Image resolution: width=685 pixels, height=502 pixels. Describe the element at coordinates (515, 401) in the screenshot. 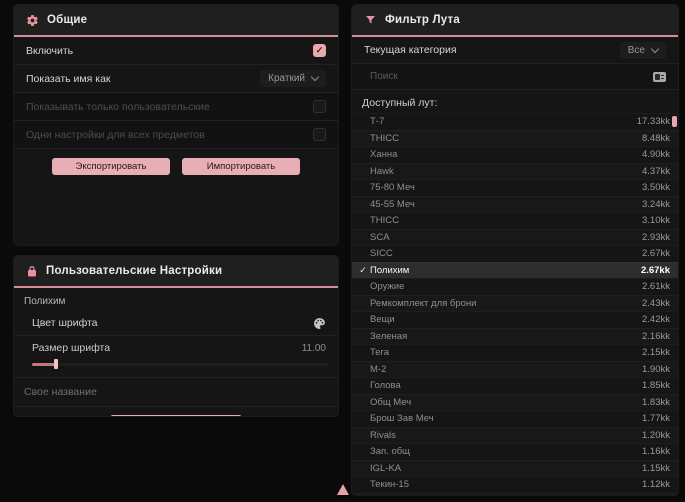

I see `loot-row: Общ Меч 1.83kk` at that location.